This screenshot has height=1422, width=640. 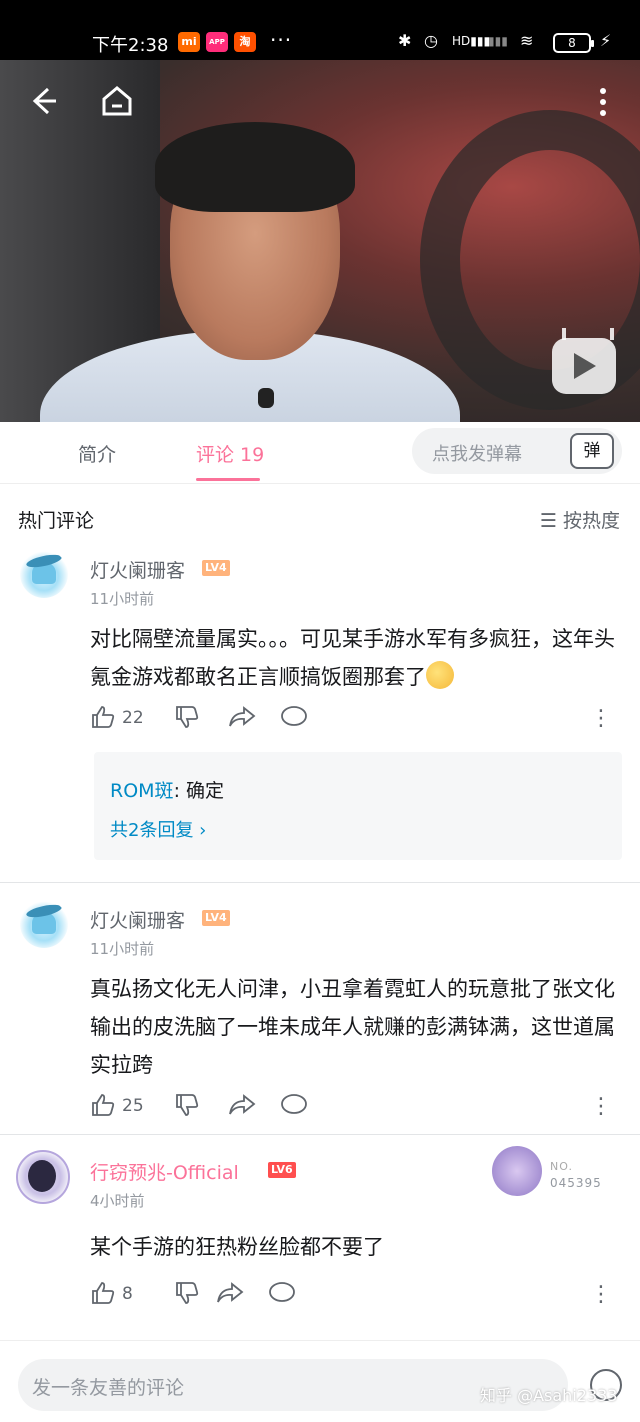 What do you see at coordinates (471, 41) in the screenshot?
I see `hd-signal-icon: HD▮▮▮` at bounding box center [471, 41].